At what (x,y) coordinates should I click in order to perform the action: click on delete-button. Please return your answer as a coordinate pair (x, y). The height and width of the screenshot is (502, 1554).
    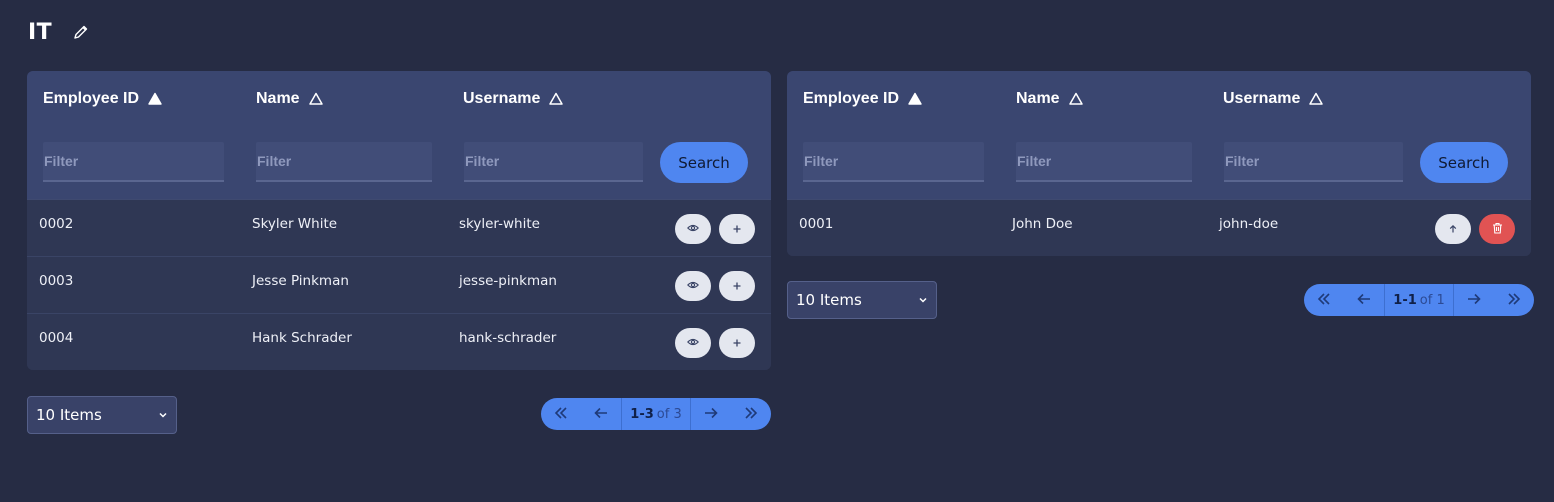
    Looking at the image, I should click on (1497, 229).